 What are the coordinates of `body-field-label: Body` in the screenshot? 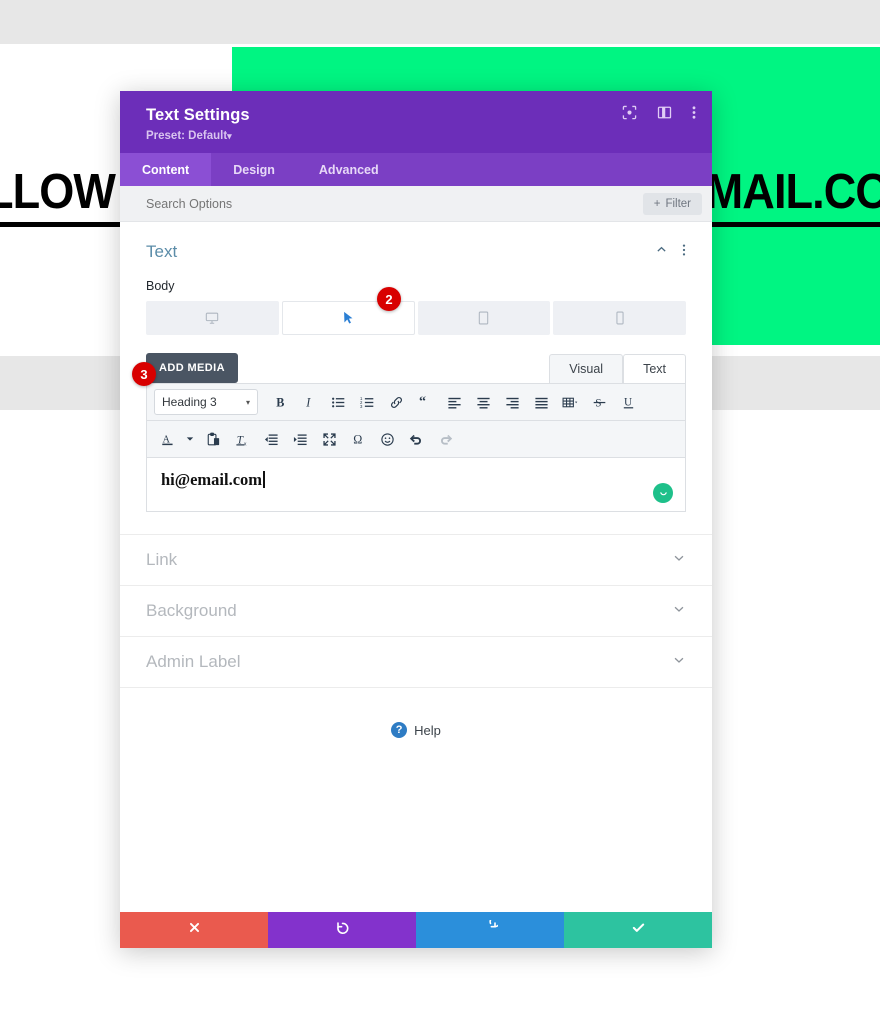 It's located at (160, 286).